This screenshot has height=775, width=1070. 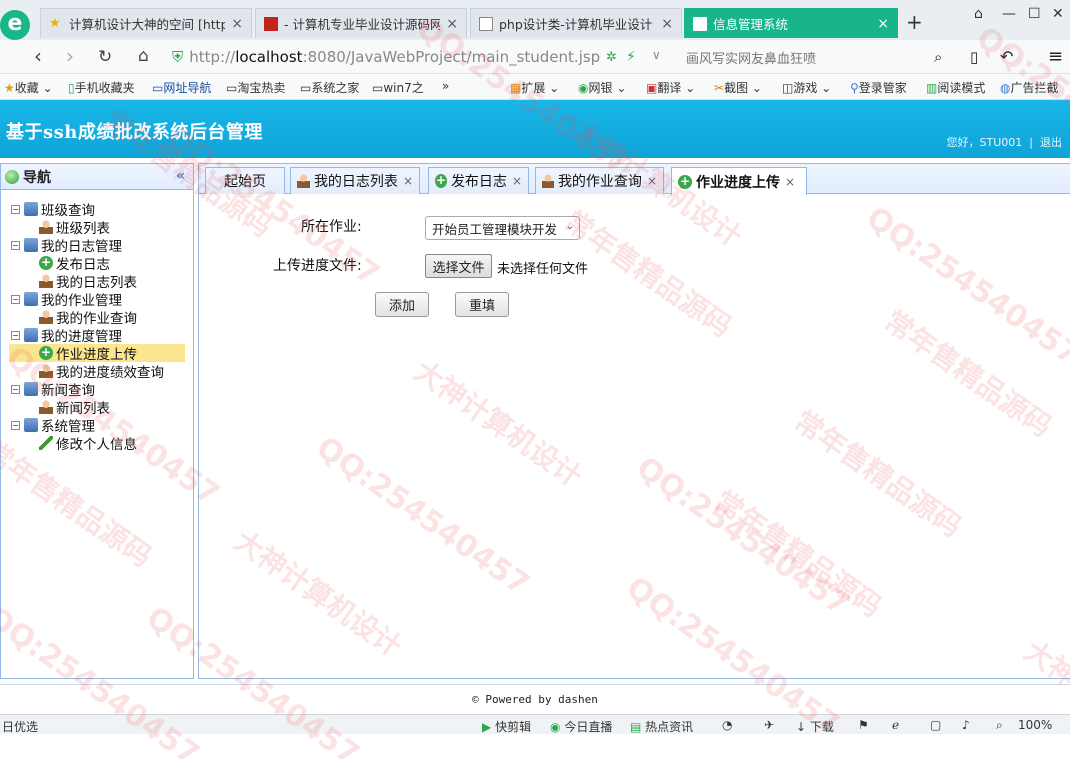 What do you see at coordinates (815, 726) in the screenshot?
I see `status-item-download: ↓ 下载` at bounding box center [815, 726].